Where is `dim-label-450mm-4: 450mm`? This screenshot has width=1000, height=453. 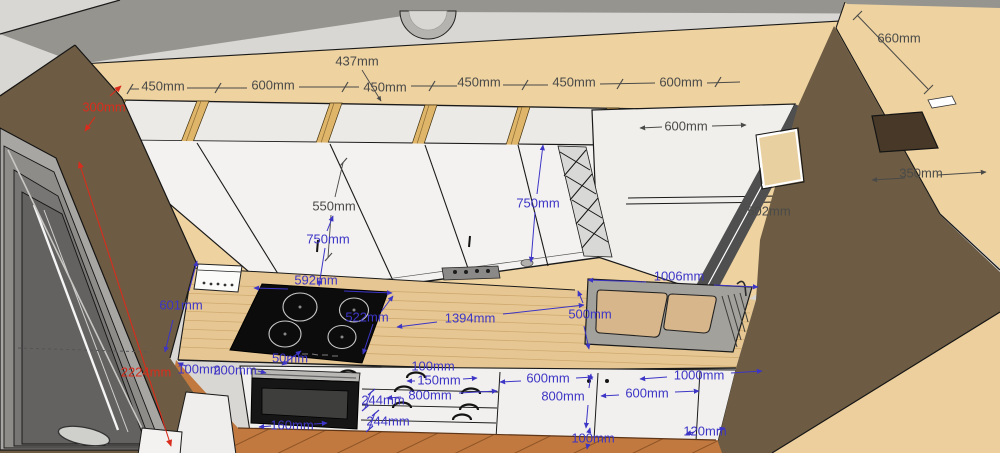
dim-label-450mm-4: 450mm is located at coordinates (574, 82).